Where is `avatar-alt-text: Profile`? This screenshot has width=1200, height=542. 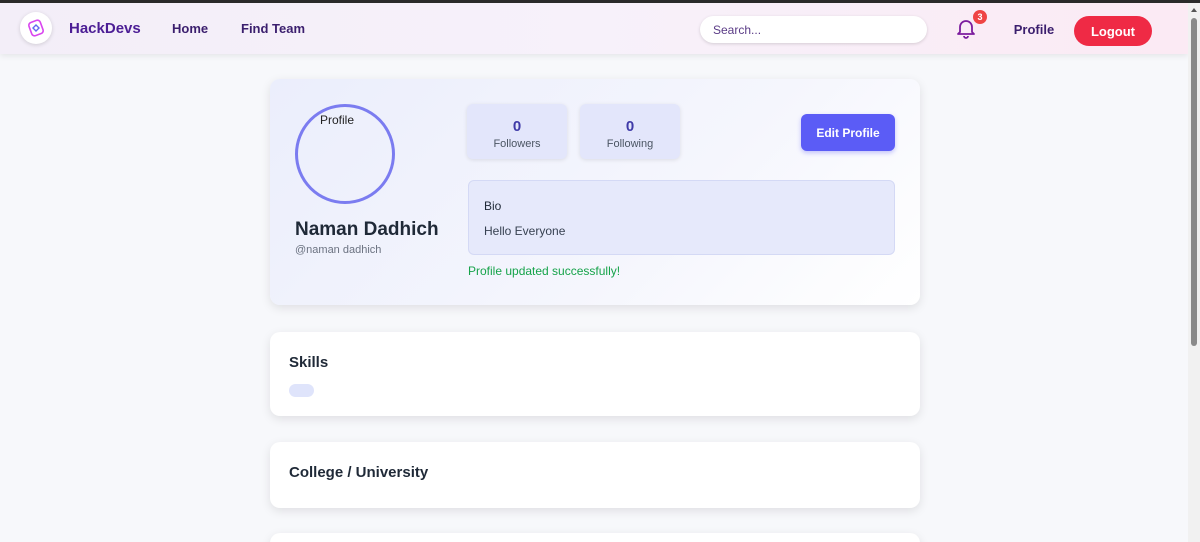
avatar-alt-text: Profile is located at coordinates (337, 120).